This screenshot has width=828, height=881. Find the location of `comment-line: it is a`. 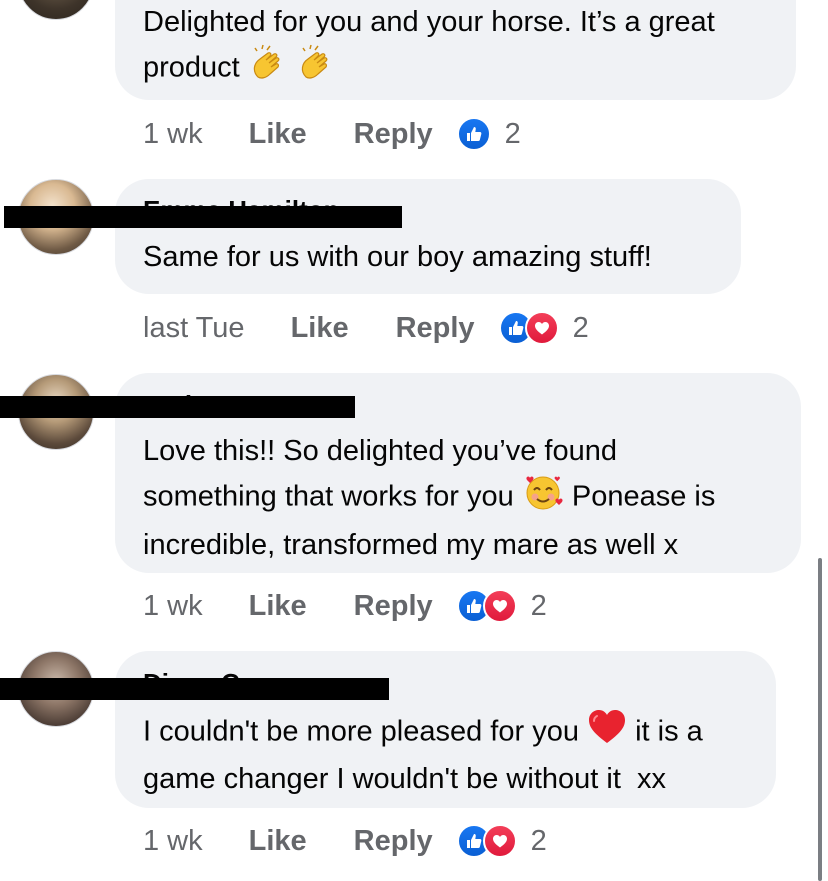

comment-line: it is a is located at coordinates (669, 731).